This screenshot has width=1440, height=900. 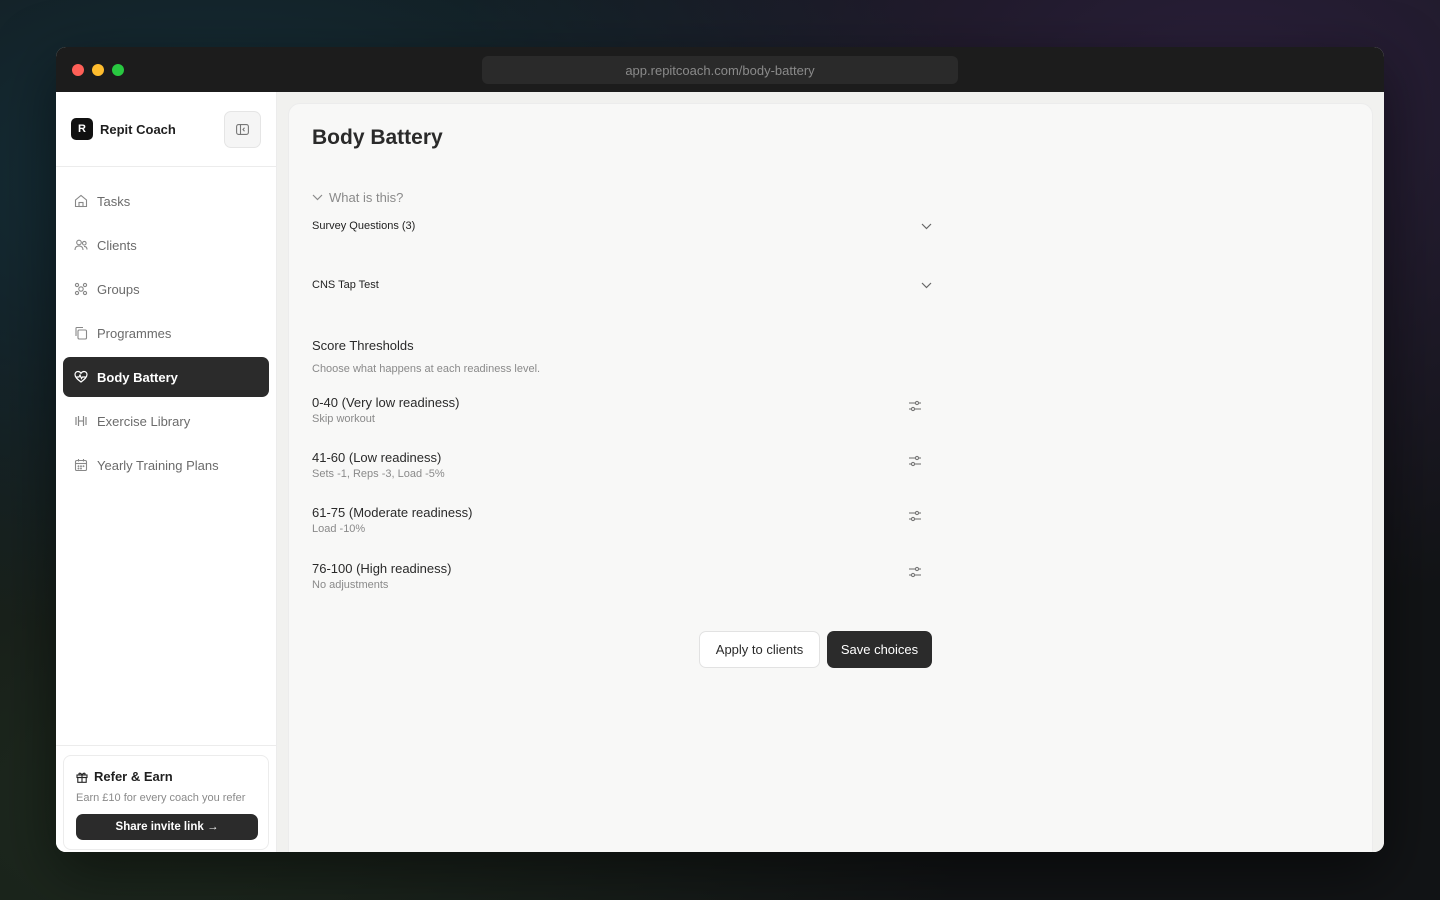 What do you see at coordinates (617, 579) in the screenshot?
I see `threshold-row: 76-100 (High readiness) No adjustments` at bounding box center [617, 579].